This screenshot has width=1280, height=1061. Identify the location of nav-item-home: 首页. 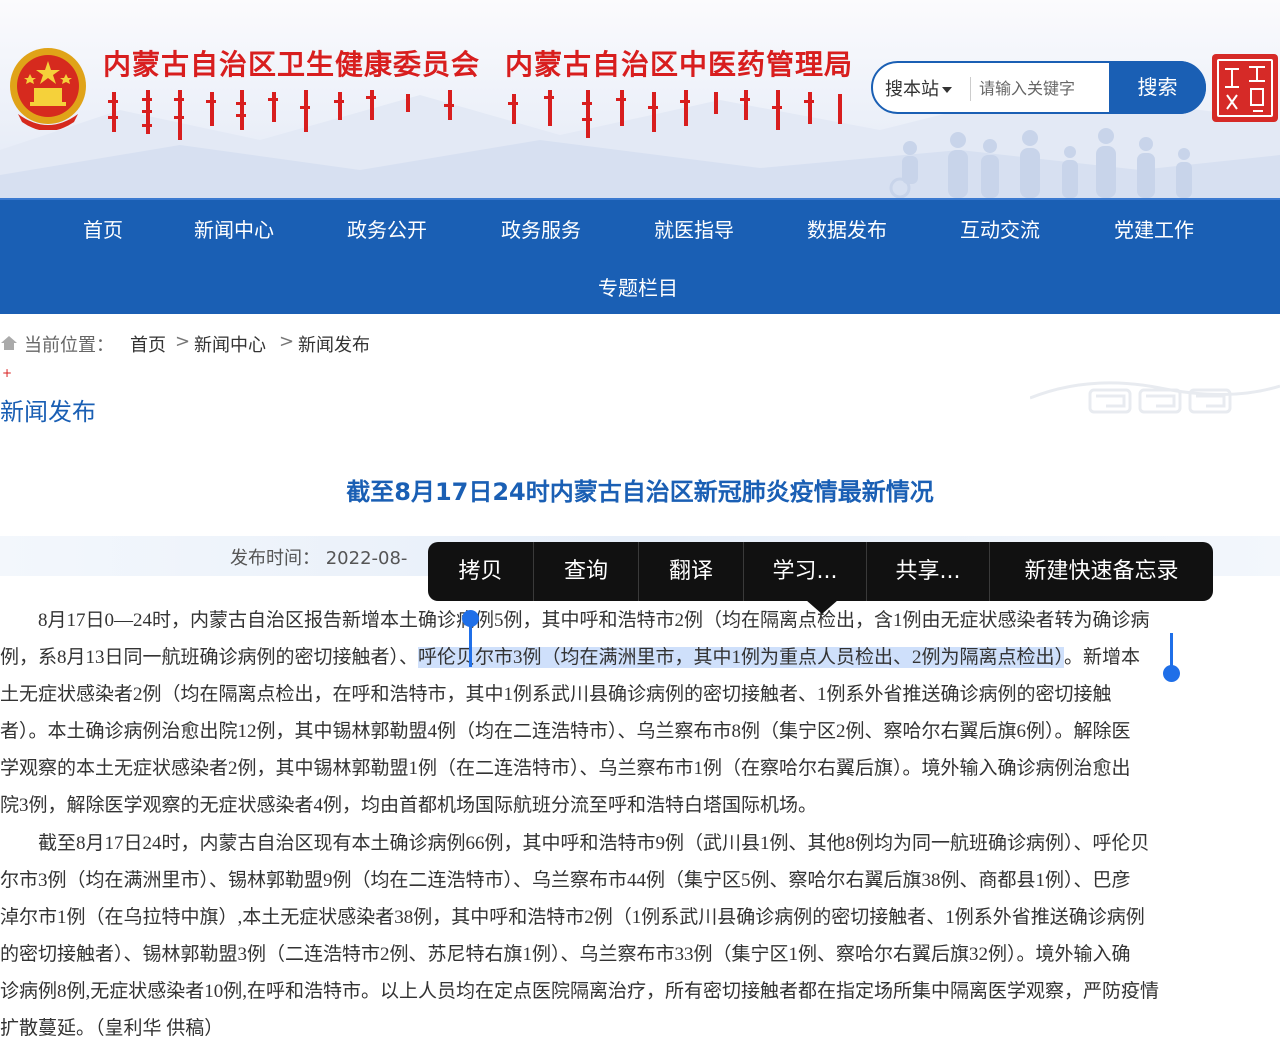
(103, 228).